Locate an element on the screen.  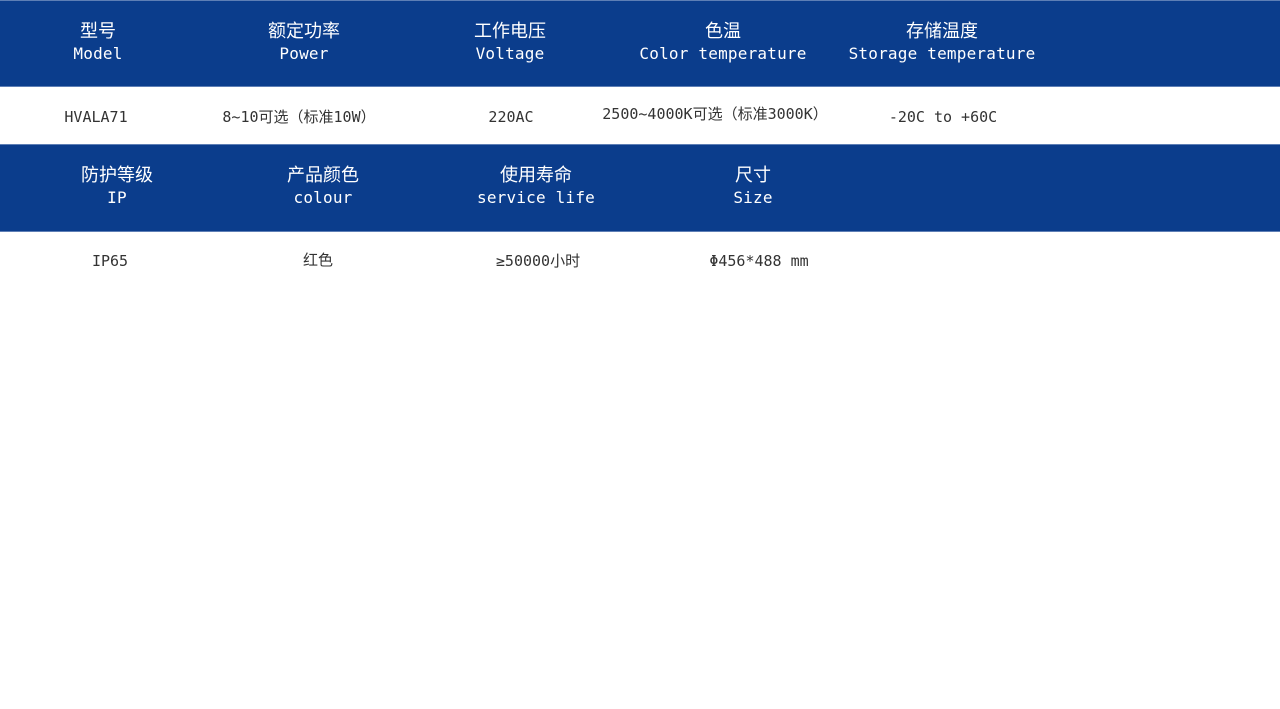
header-model: 型号 Model is located at coordinates (97, 43).